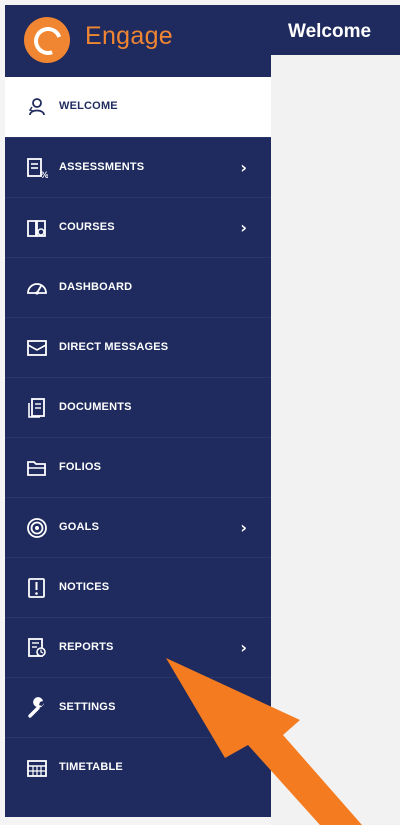 The image size is (400, 825). What do you see at coordinates (138, 527) in the screenshot?
I see `sidebar-item-goals: GOALS ›` at bounding box center [138, 527].